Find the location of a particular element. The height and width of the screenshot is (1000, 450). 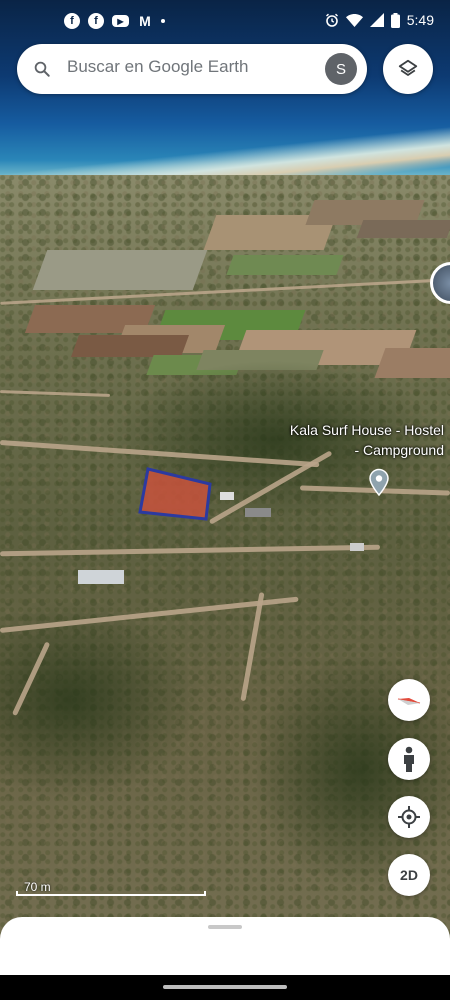

search-input is located at coordinates (187, 67).